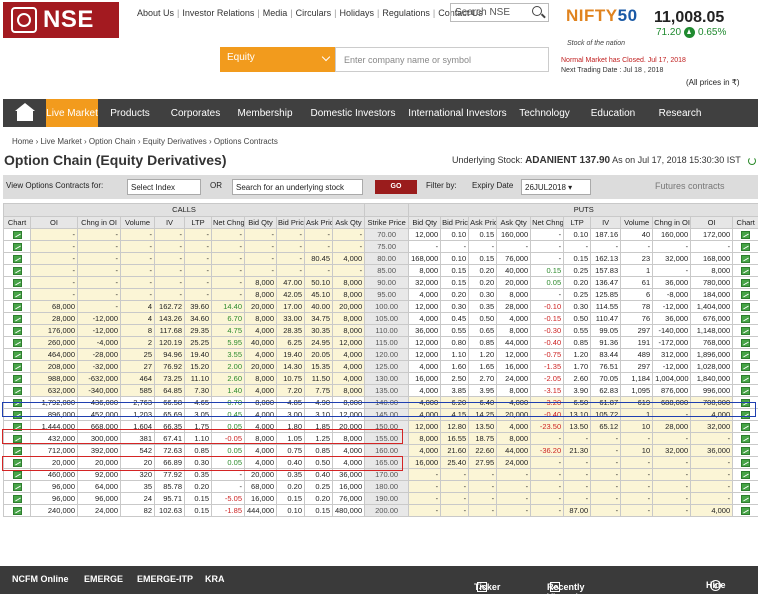  What do you see at coordinates (103, 579) in the screenshot?
I see `footer-link-emerge: EMERGE` at bounding box center [103, 579].